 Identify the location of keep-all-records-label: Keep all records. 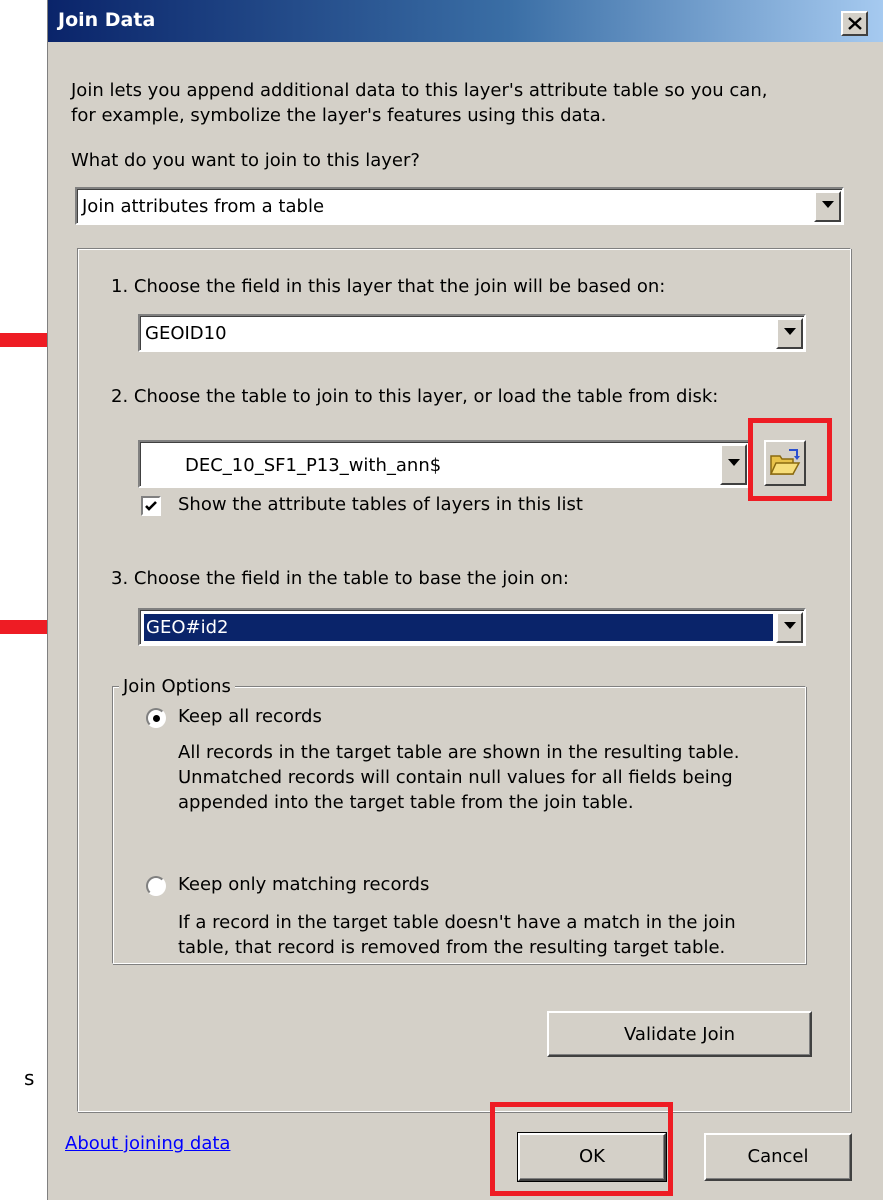
(250, 716).